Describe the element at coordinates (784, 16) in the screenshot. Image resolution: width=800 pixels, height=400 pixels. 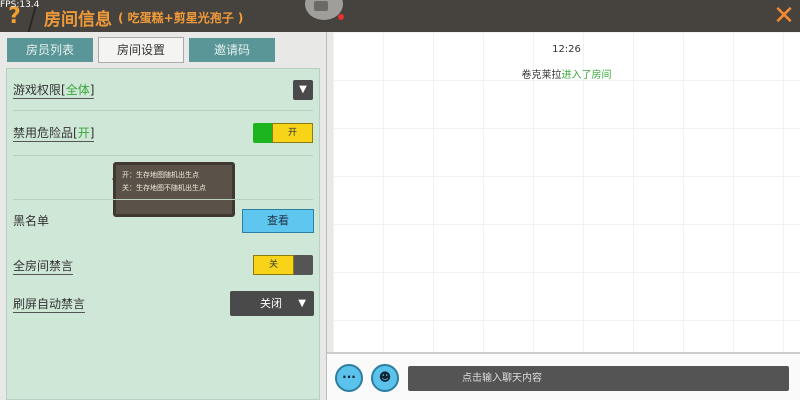
I see `close-button: ✕` at that location.